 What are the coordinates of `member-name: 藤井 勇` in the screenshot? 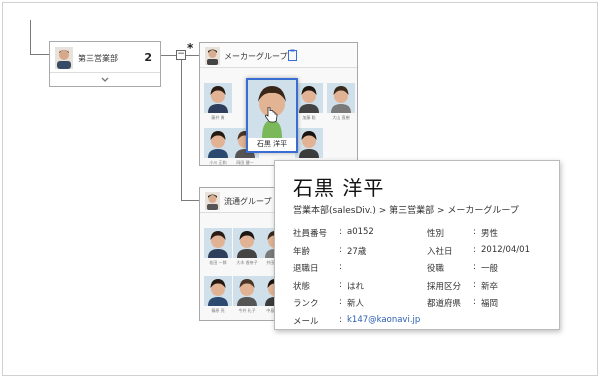 It's located at (218, 117).